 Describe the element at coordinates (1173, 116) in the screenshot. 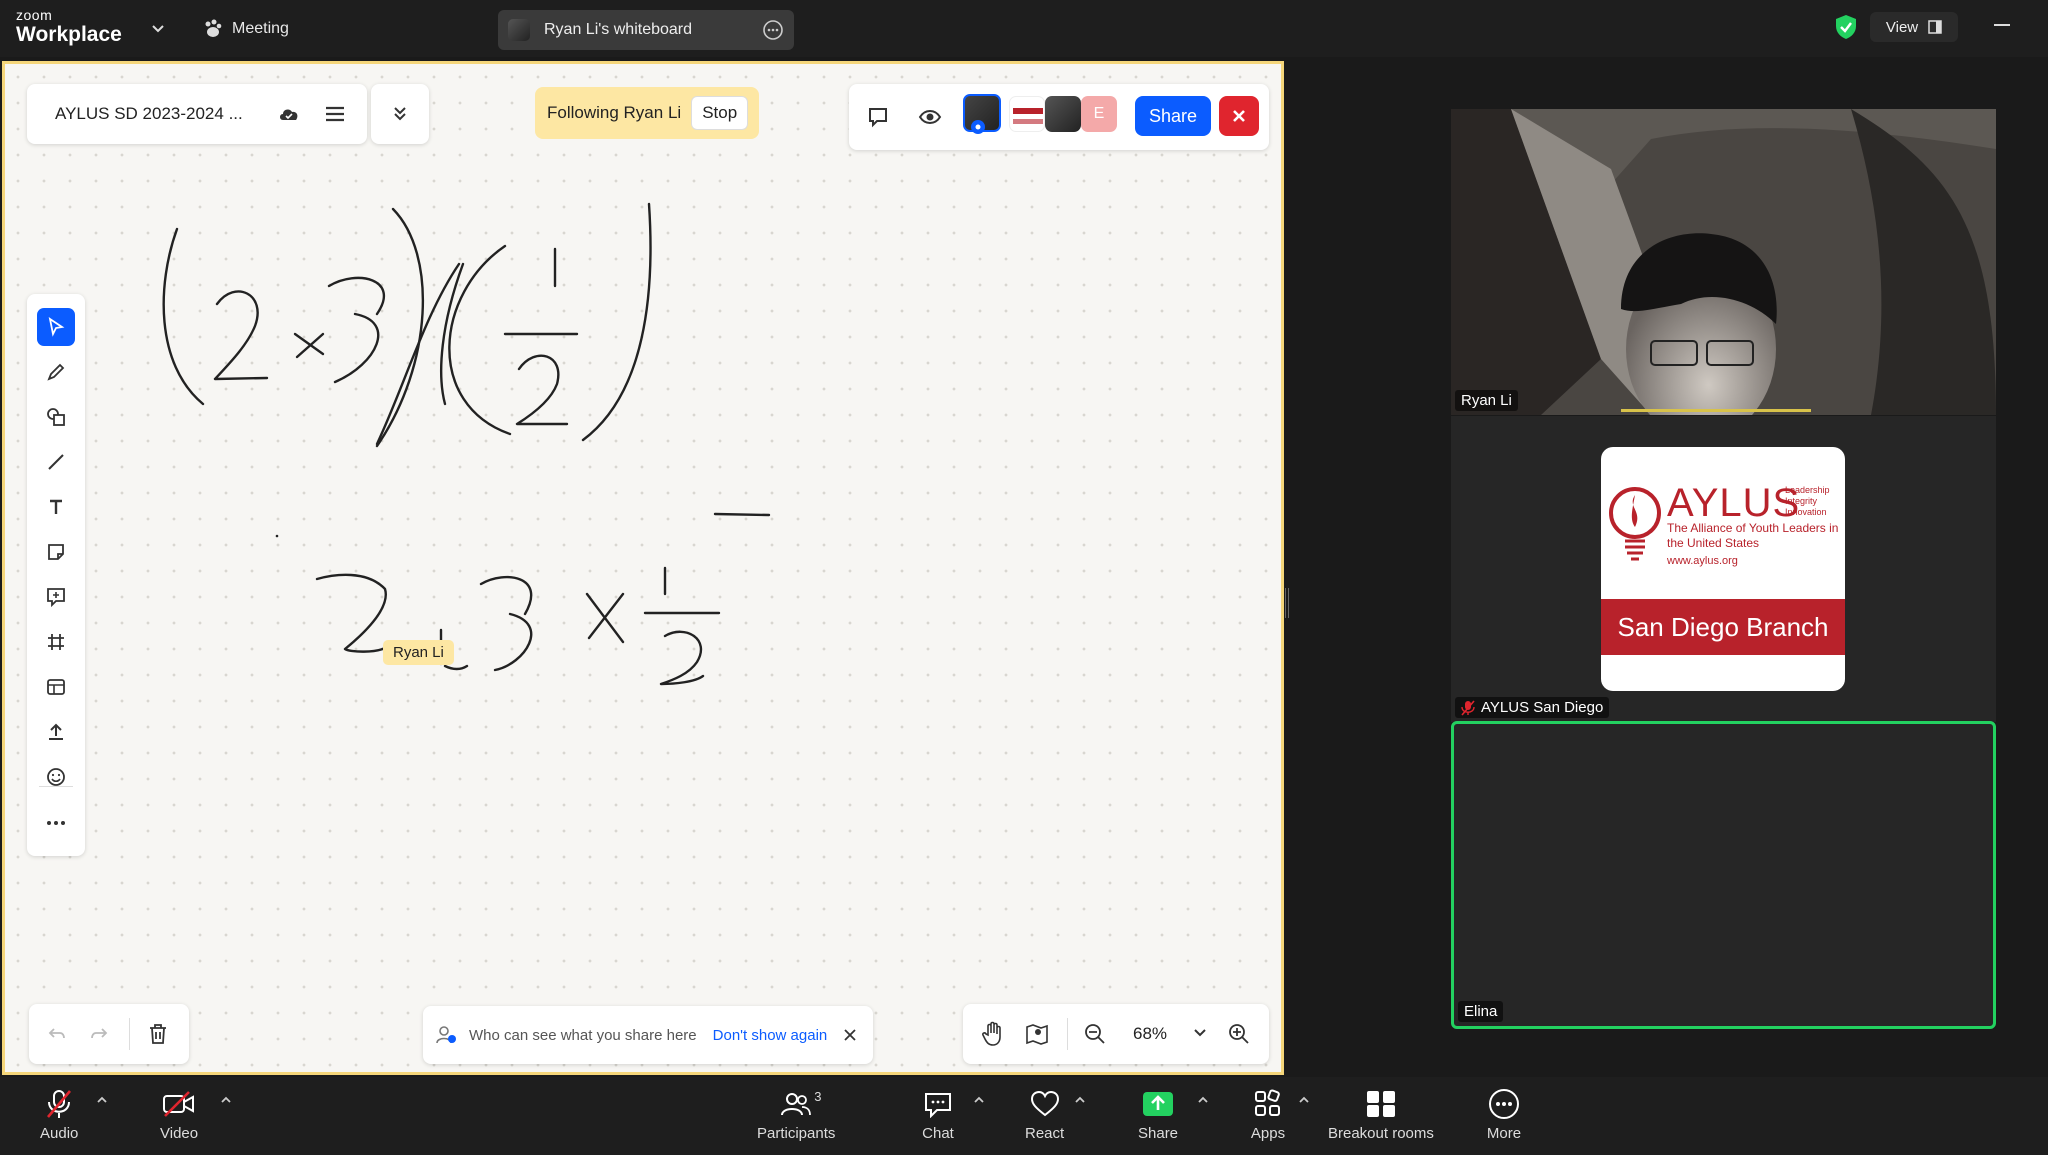

I see `whiteboard-share-button: Share` at that location.